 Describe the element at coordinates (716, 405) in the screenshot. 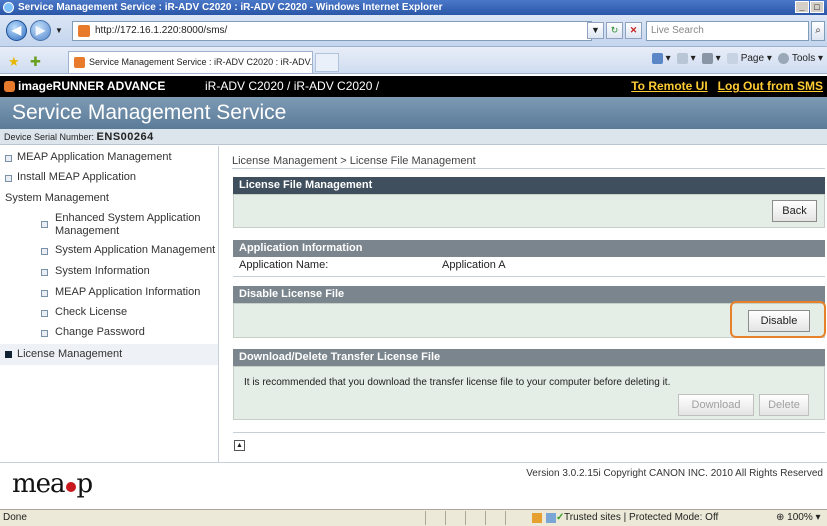

I see `download-button: Download` at that location.